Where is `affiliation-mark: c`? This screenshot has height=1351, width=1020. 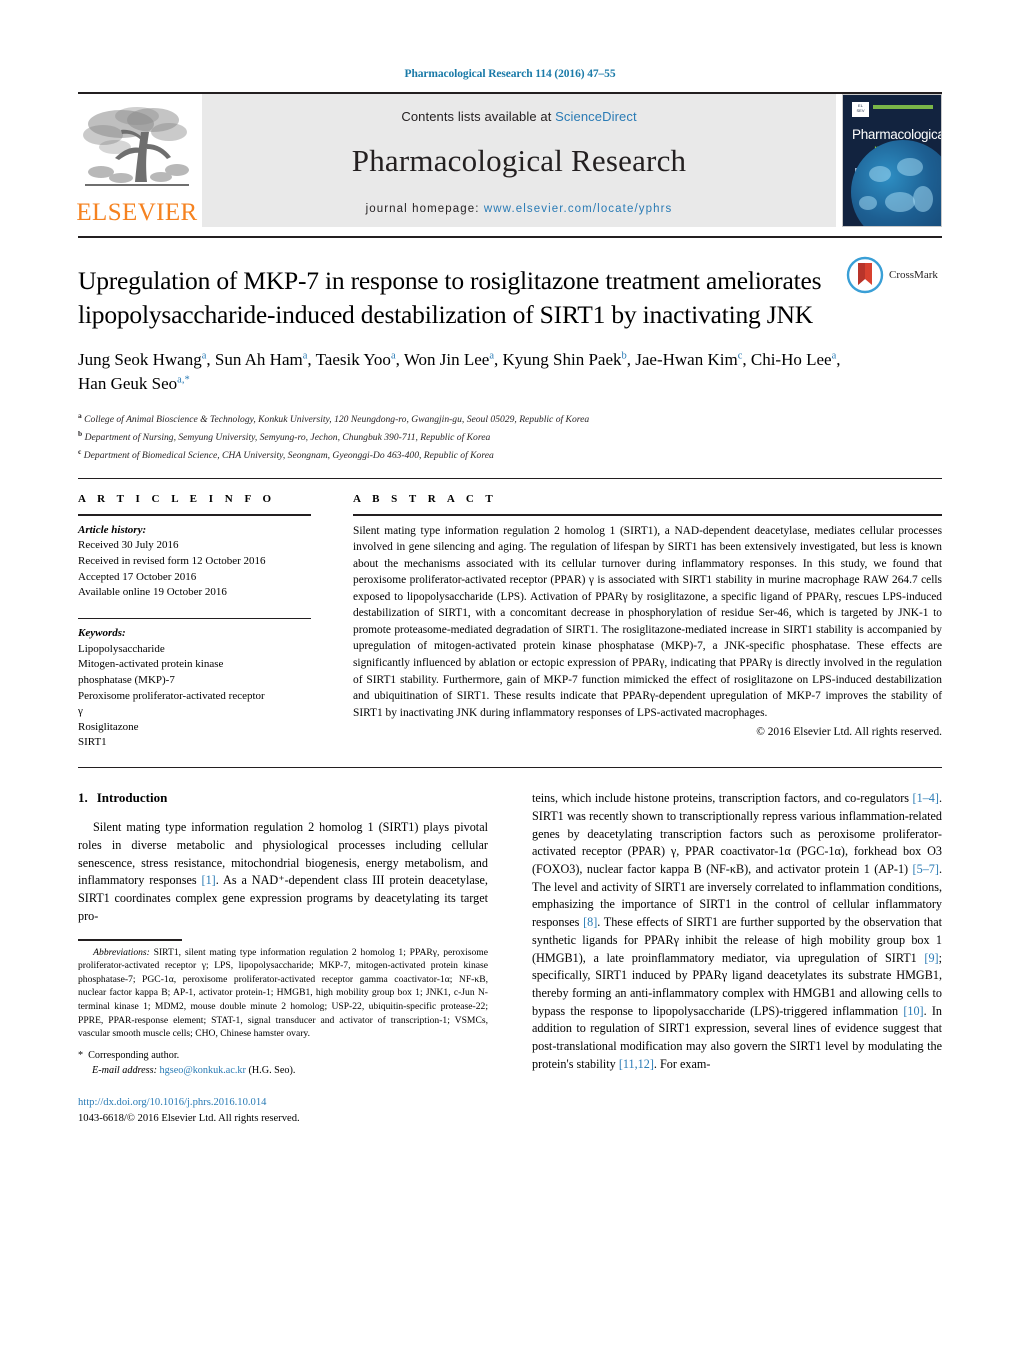 affiliation-mark: c is located at coordinates (80, 451).